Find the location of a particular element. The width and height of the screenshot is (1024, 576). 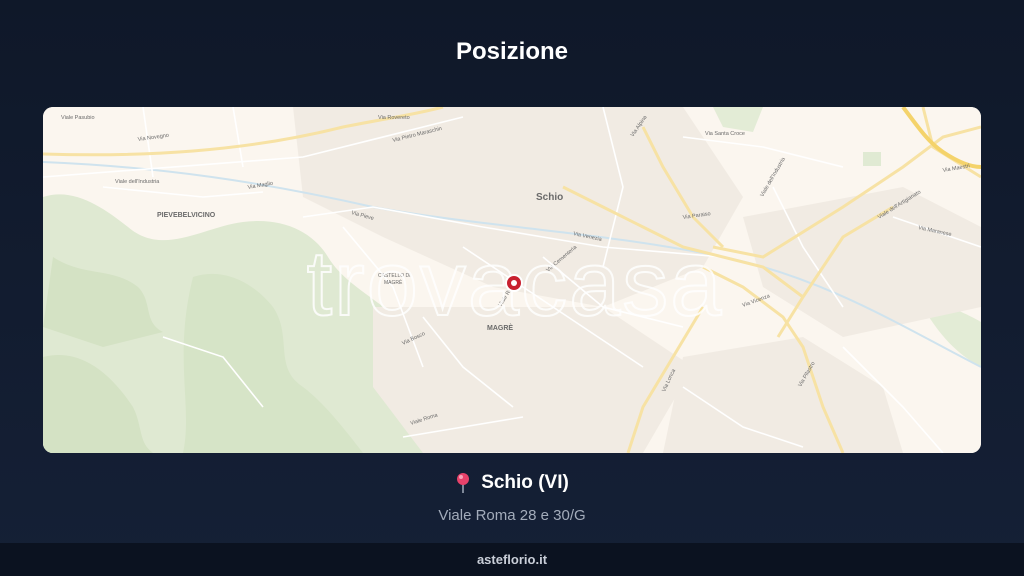

city-line: Schio (VI) is located at coordinates (512, 483).